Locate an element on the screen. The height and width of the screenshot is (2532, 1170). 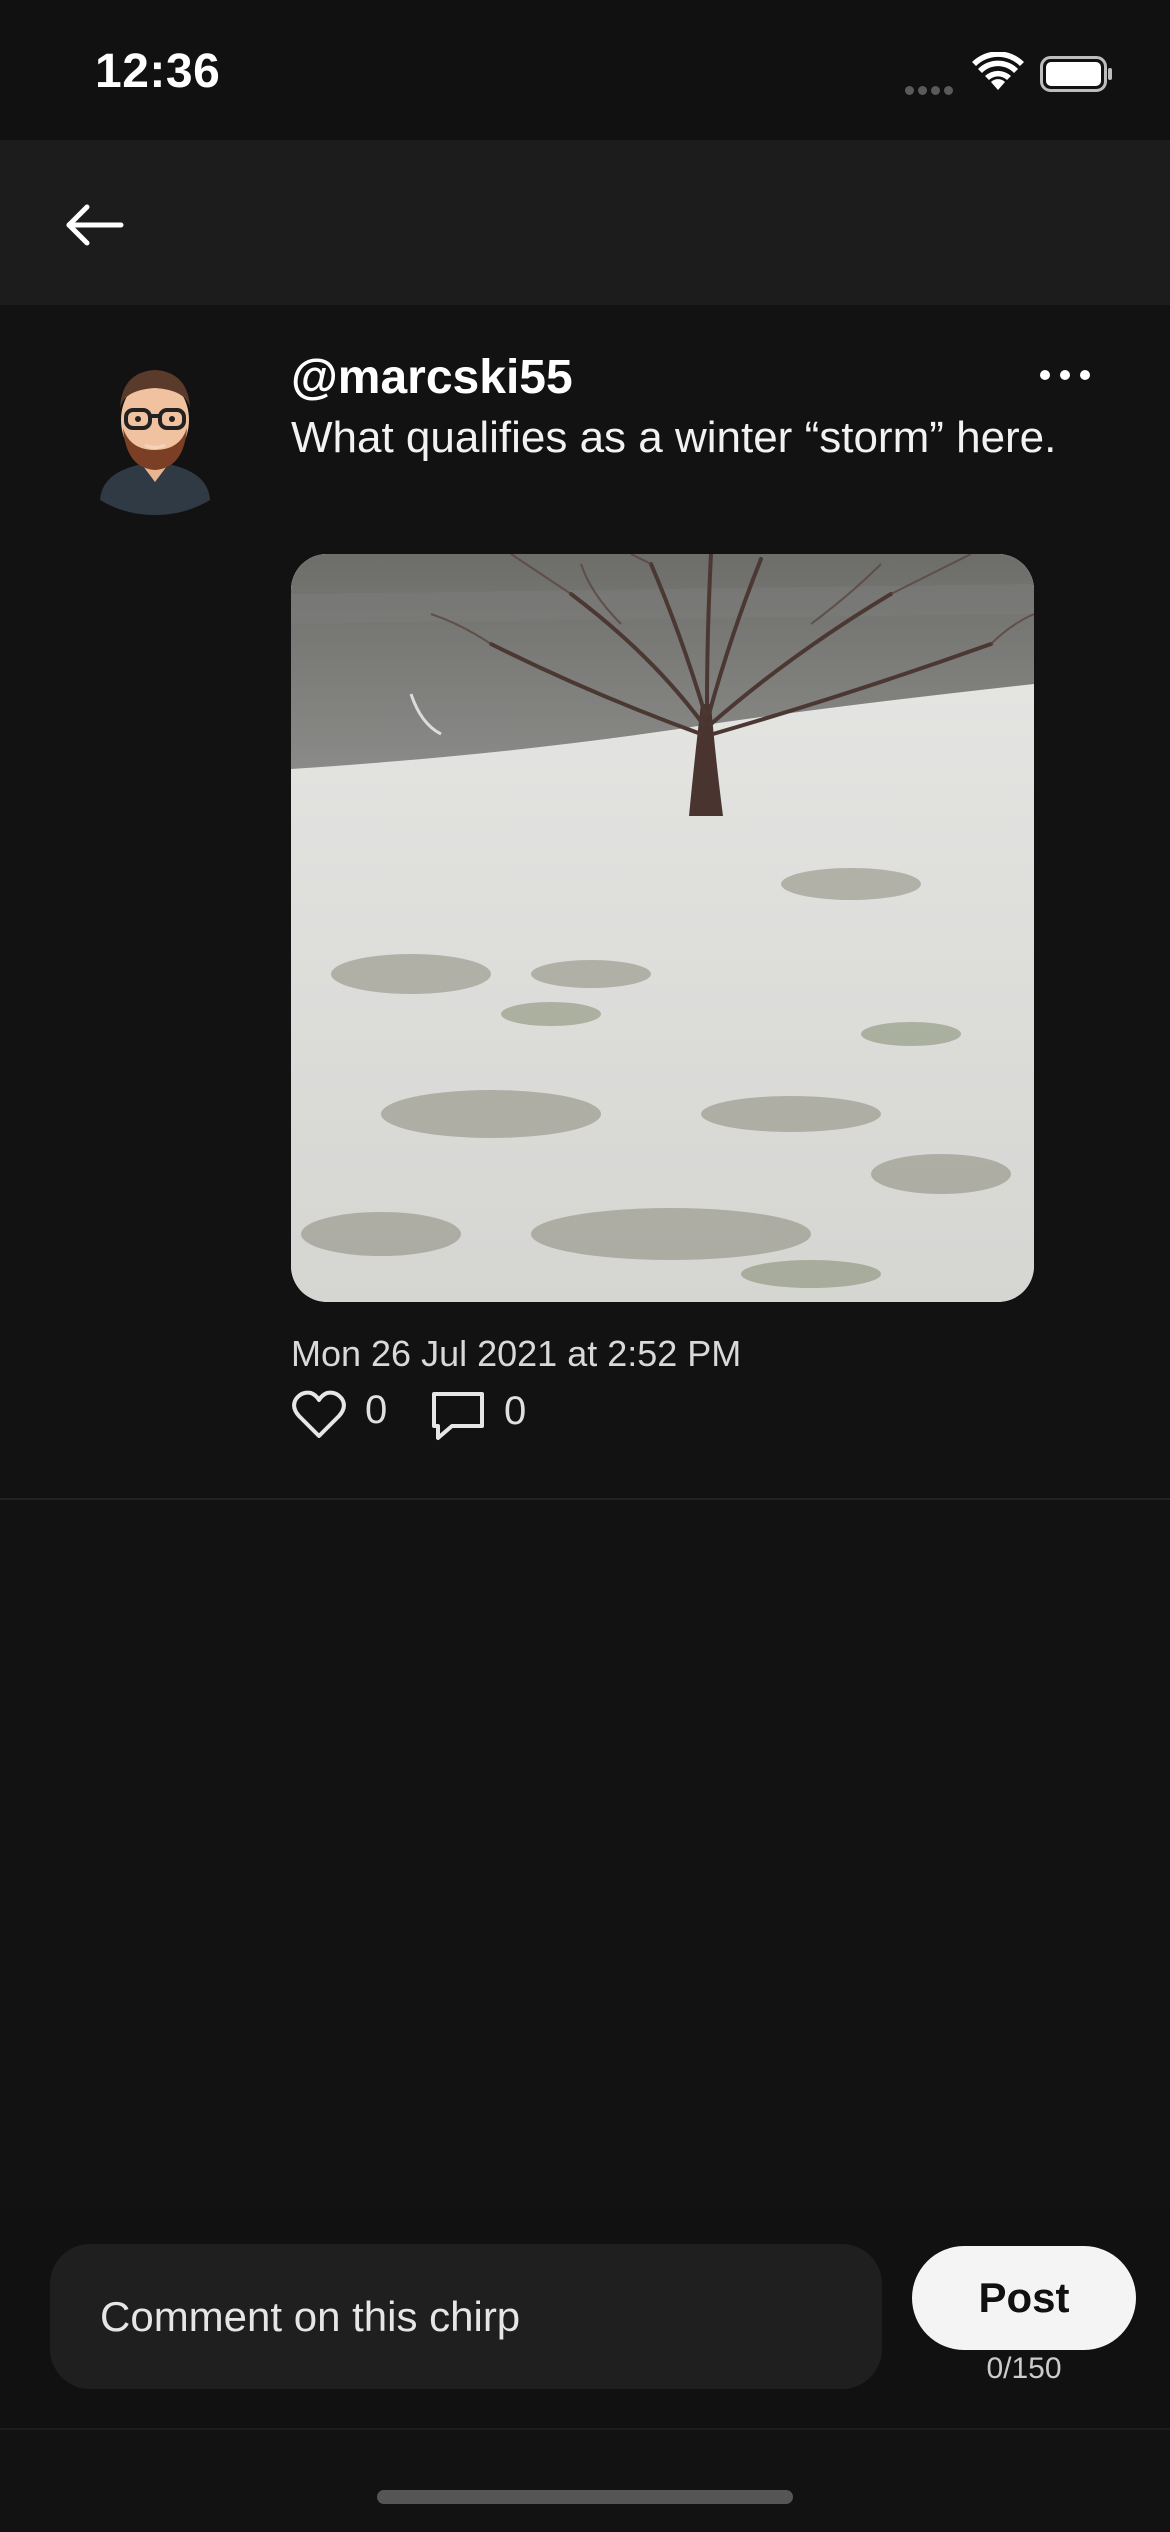
comment-composer: Post 0/150 is located at coordinates (585, 2319).